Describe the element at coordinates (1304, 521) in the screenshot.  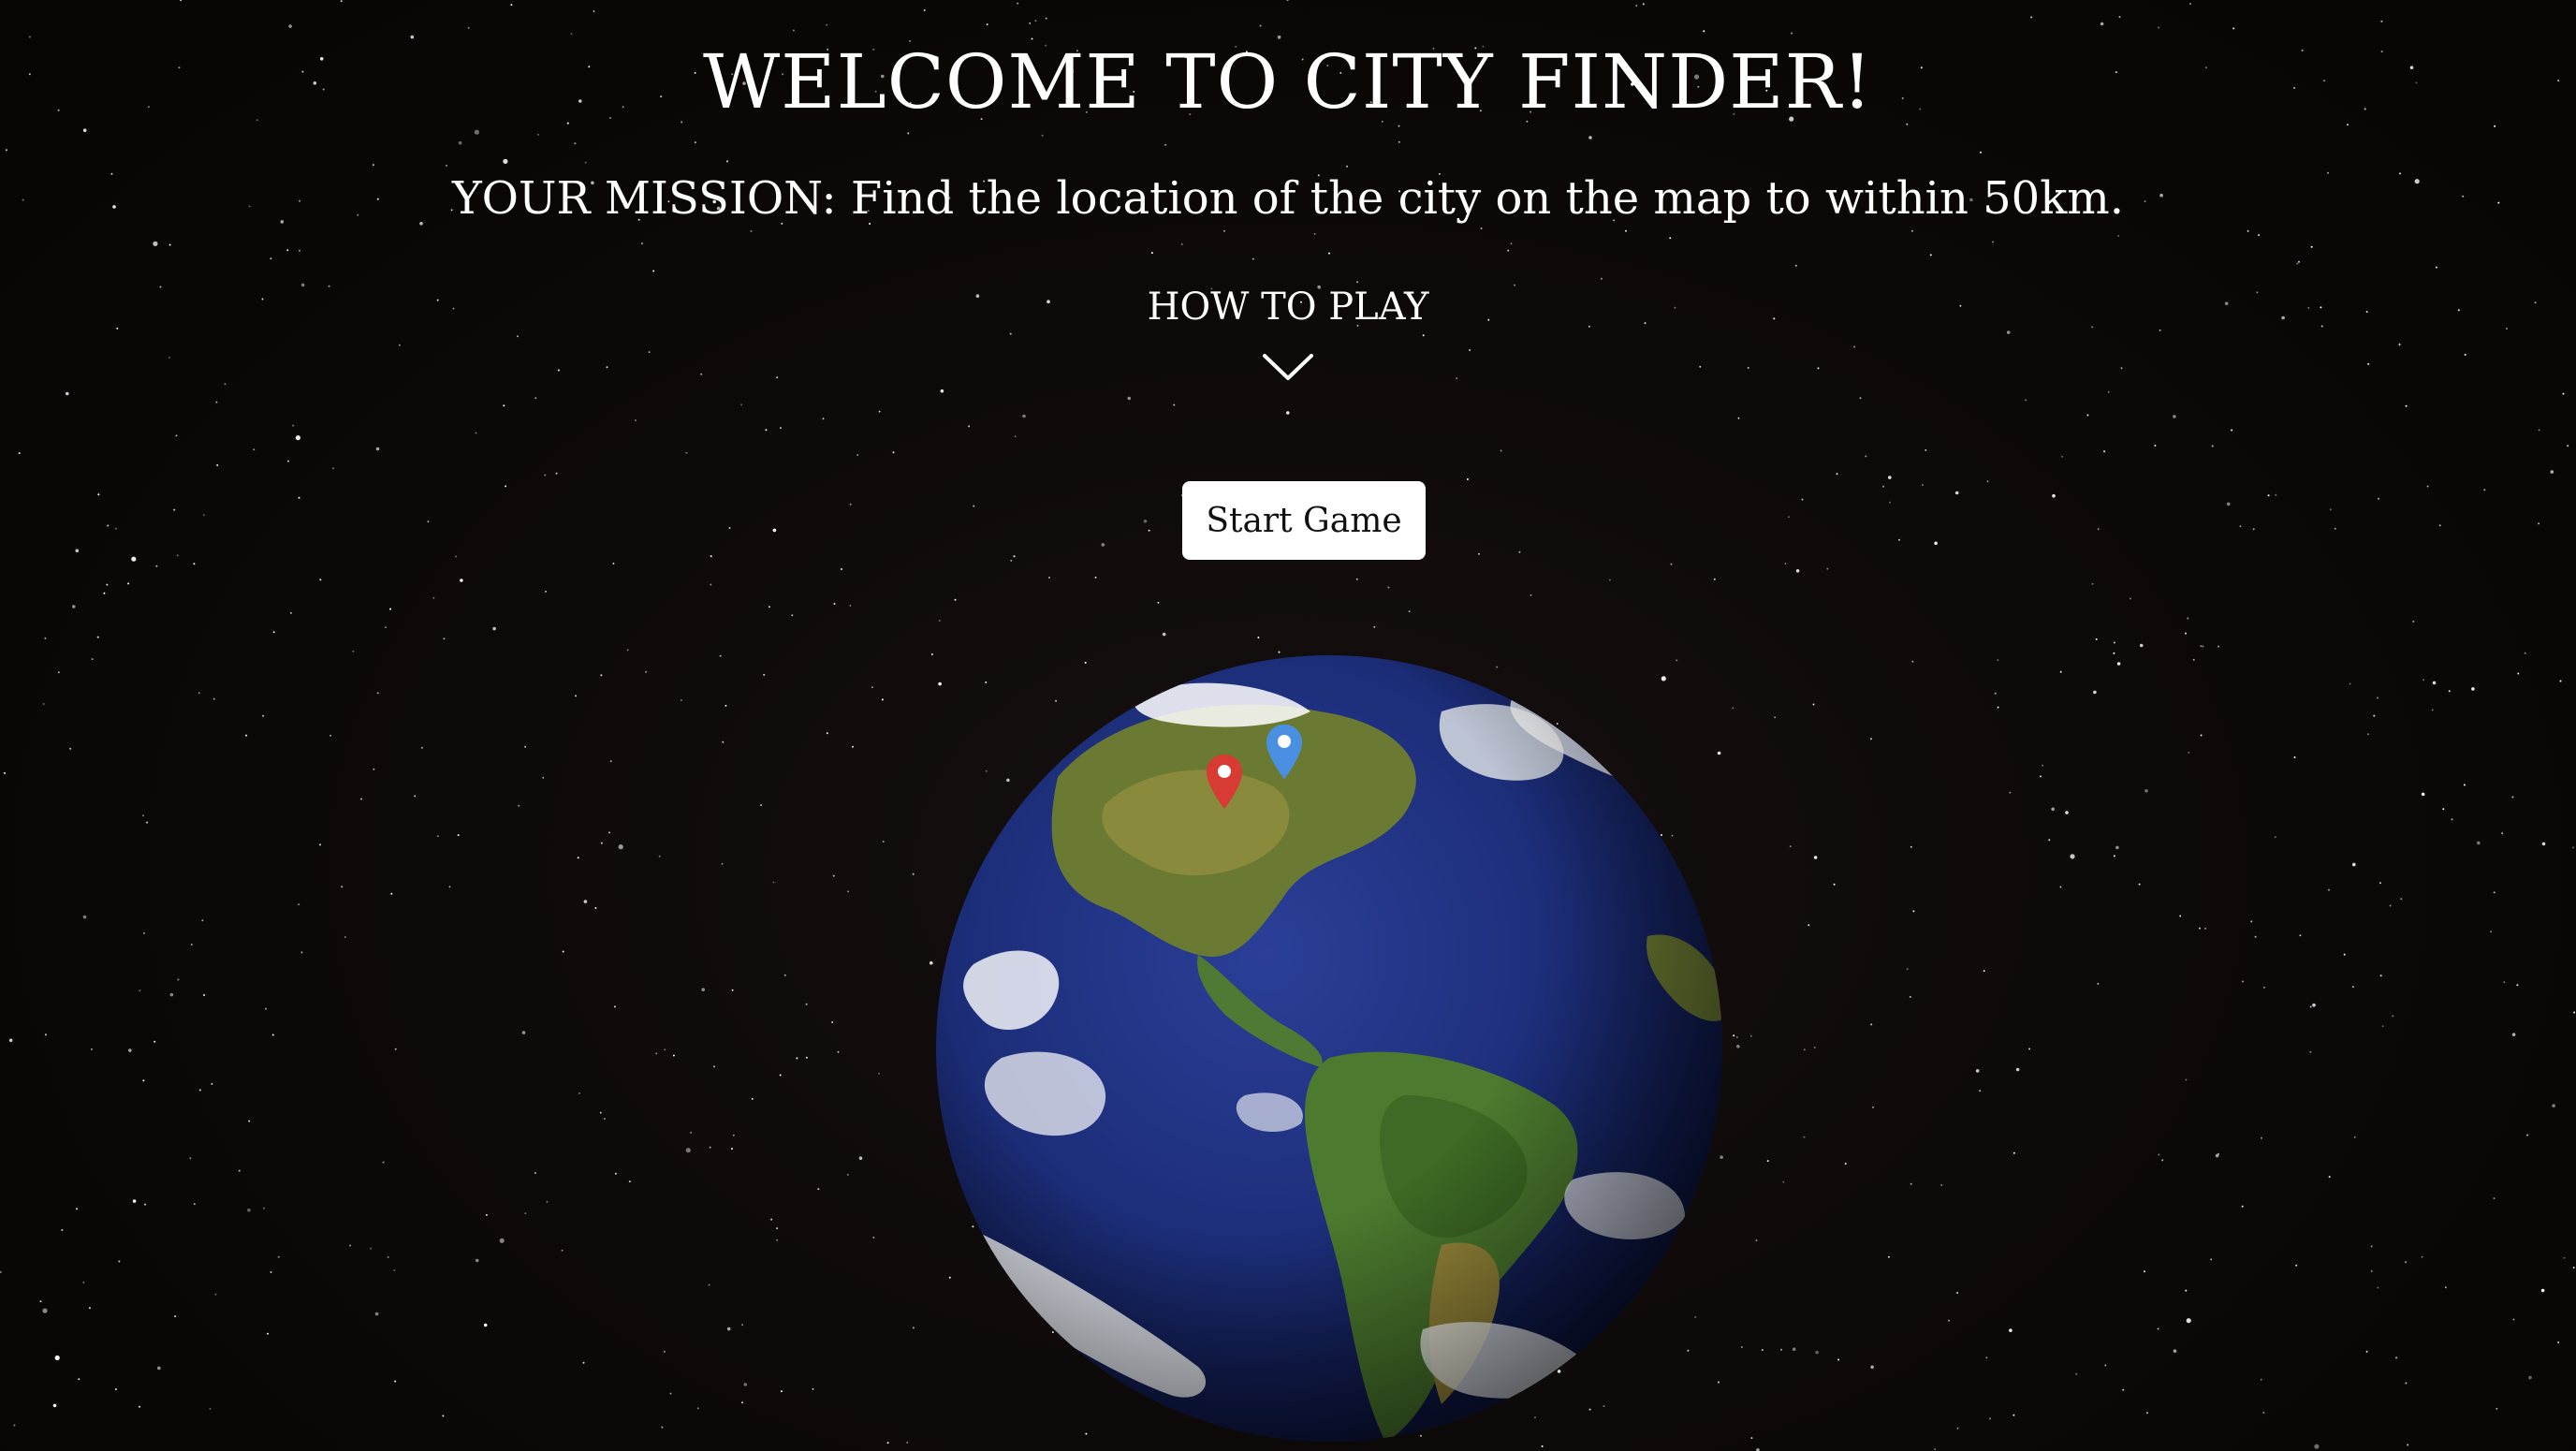
I see `start-game-button: Start Game` at that location.